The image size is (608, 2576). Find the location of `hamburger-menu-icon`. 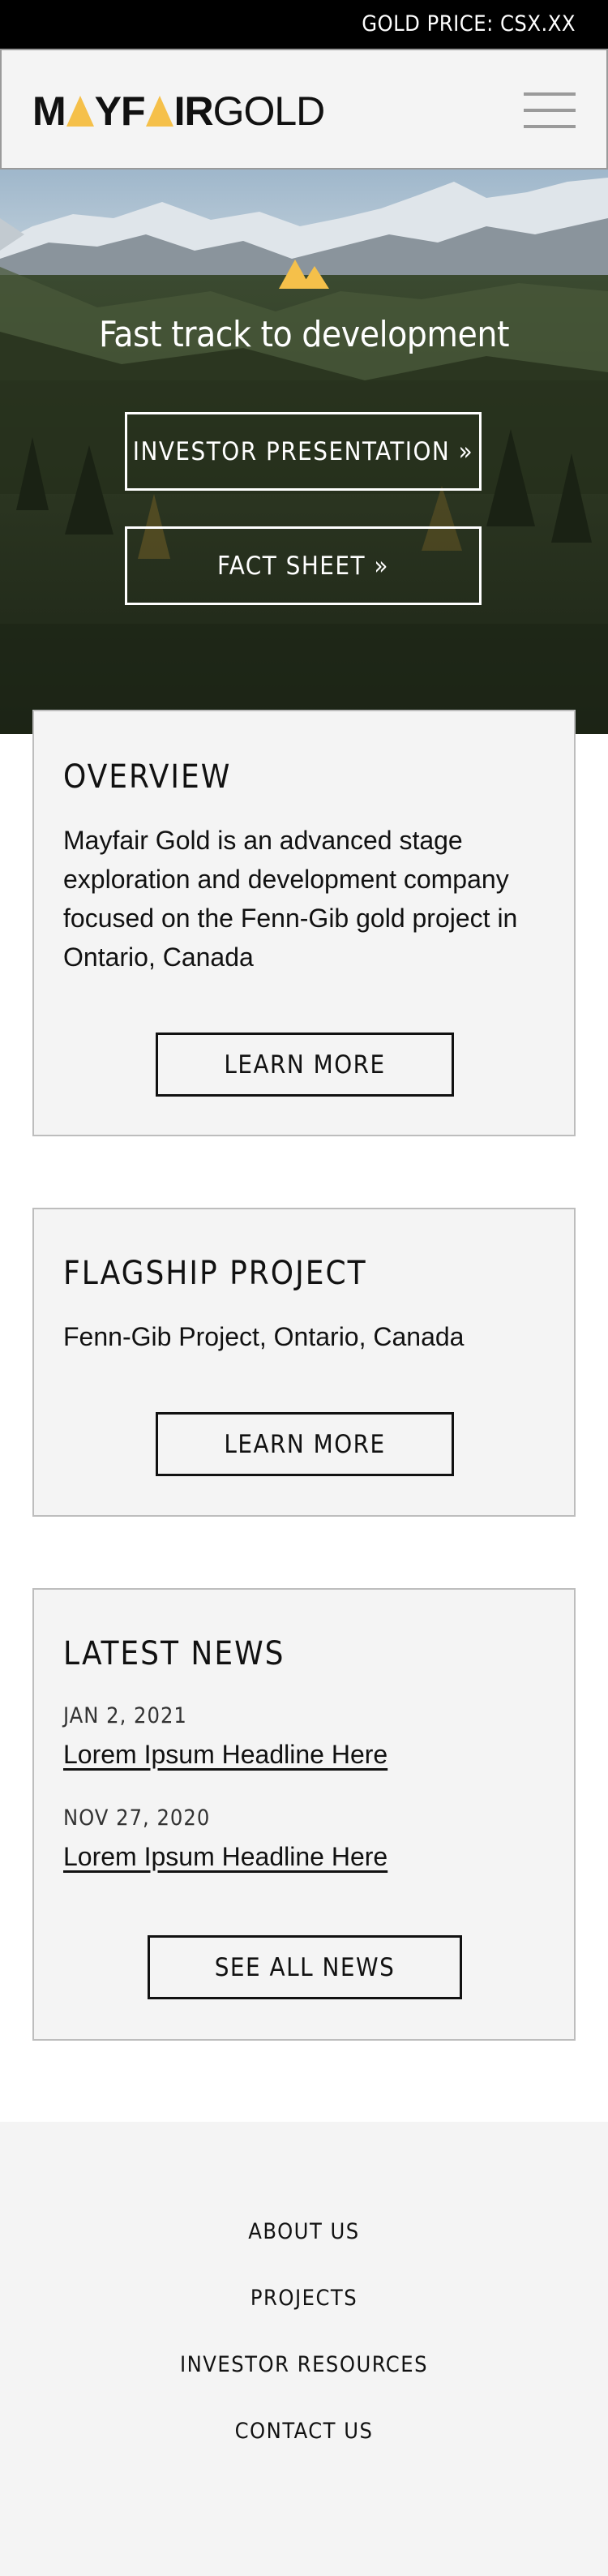

hamburger-menu-icon is located at coordinates (550, 110).